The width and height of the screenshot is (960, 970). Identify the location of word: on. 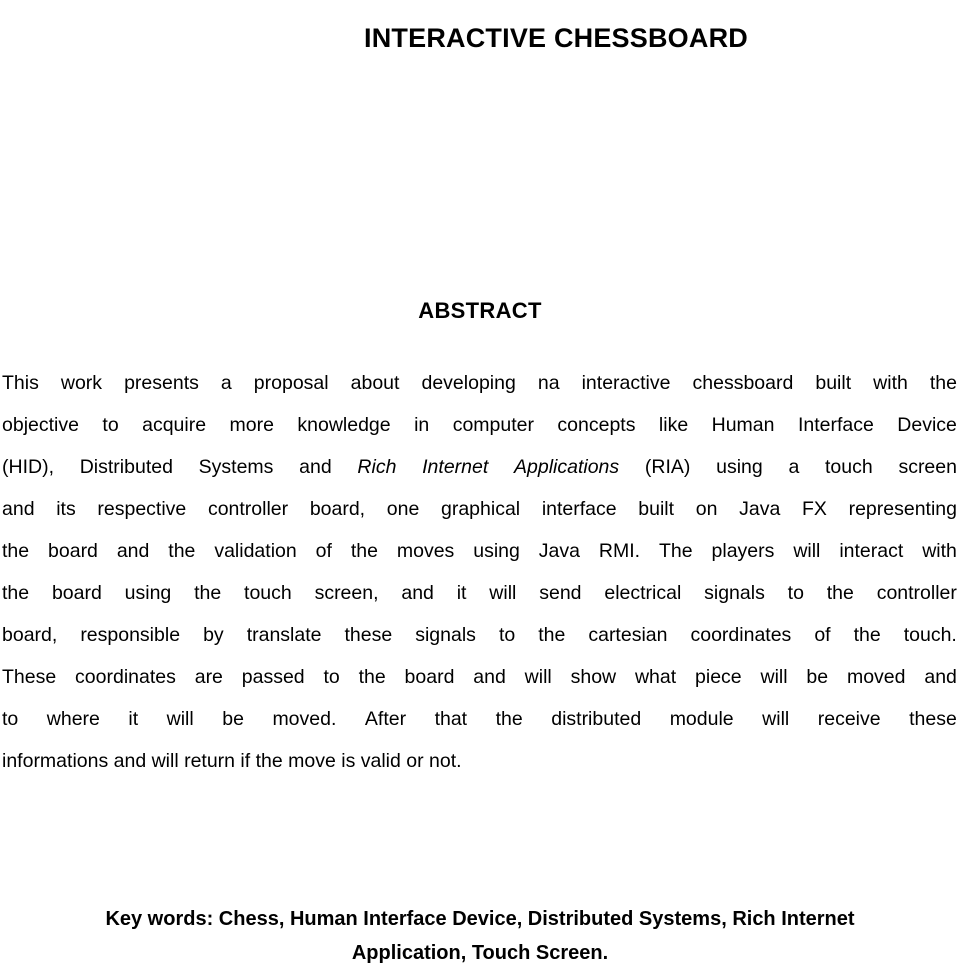
(706, 509).